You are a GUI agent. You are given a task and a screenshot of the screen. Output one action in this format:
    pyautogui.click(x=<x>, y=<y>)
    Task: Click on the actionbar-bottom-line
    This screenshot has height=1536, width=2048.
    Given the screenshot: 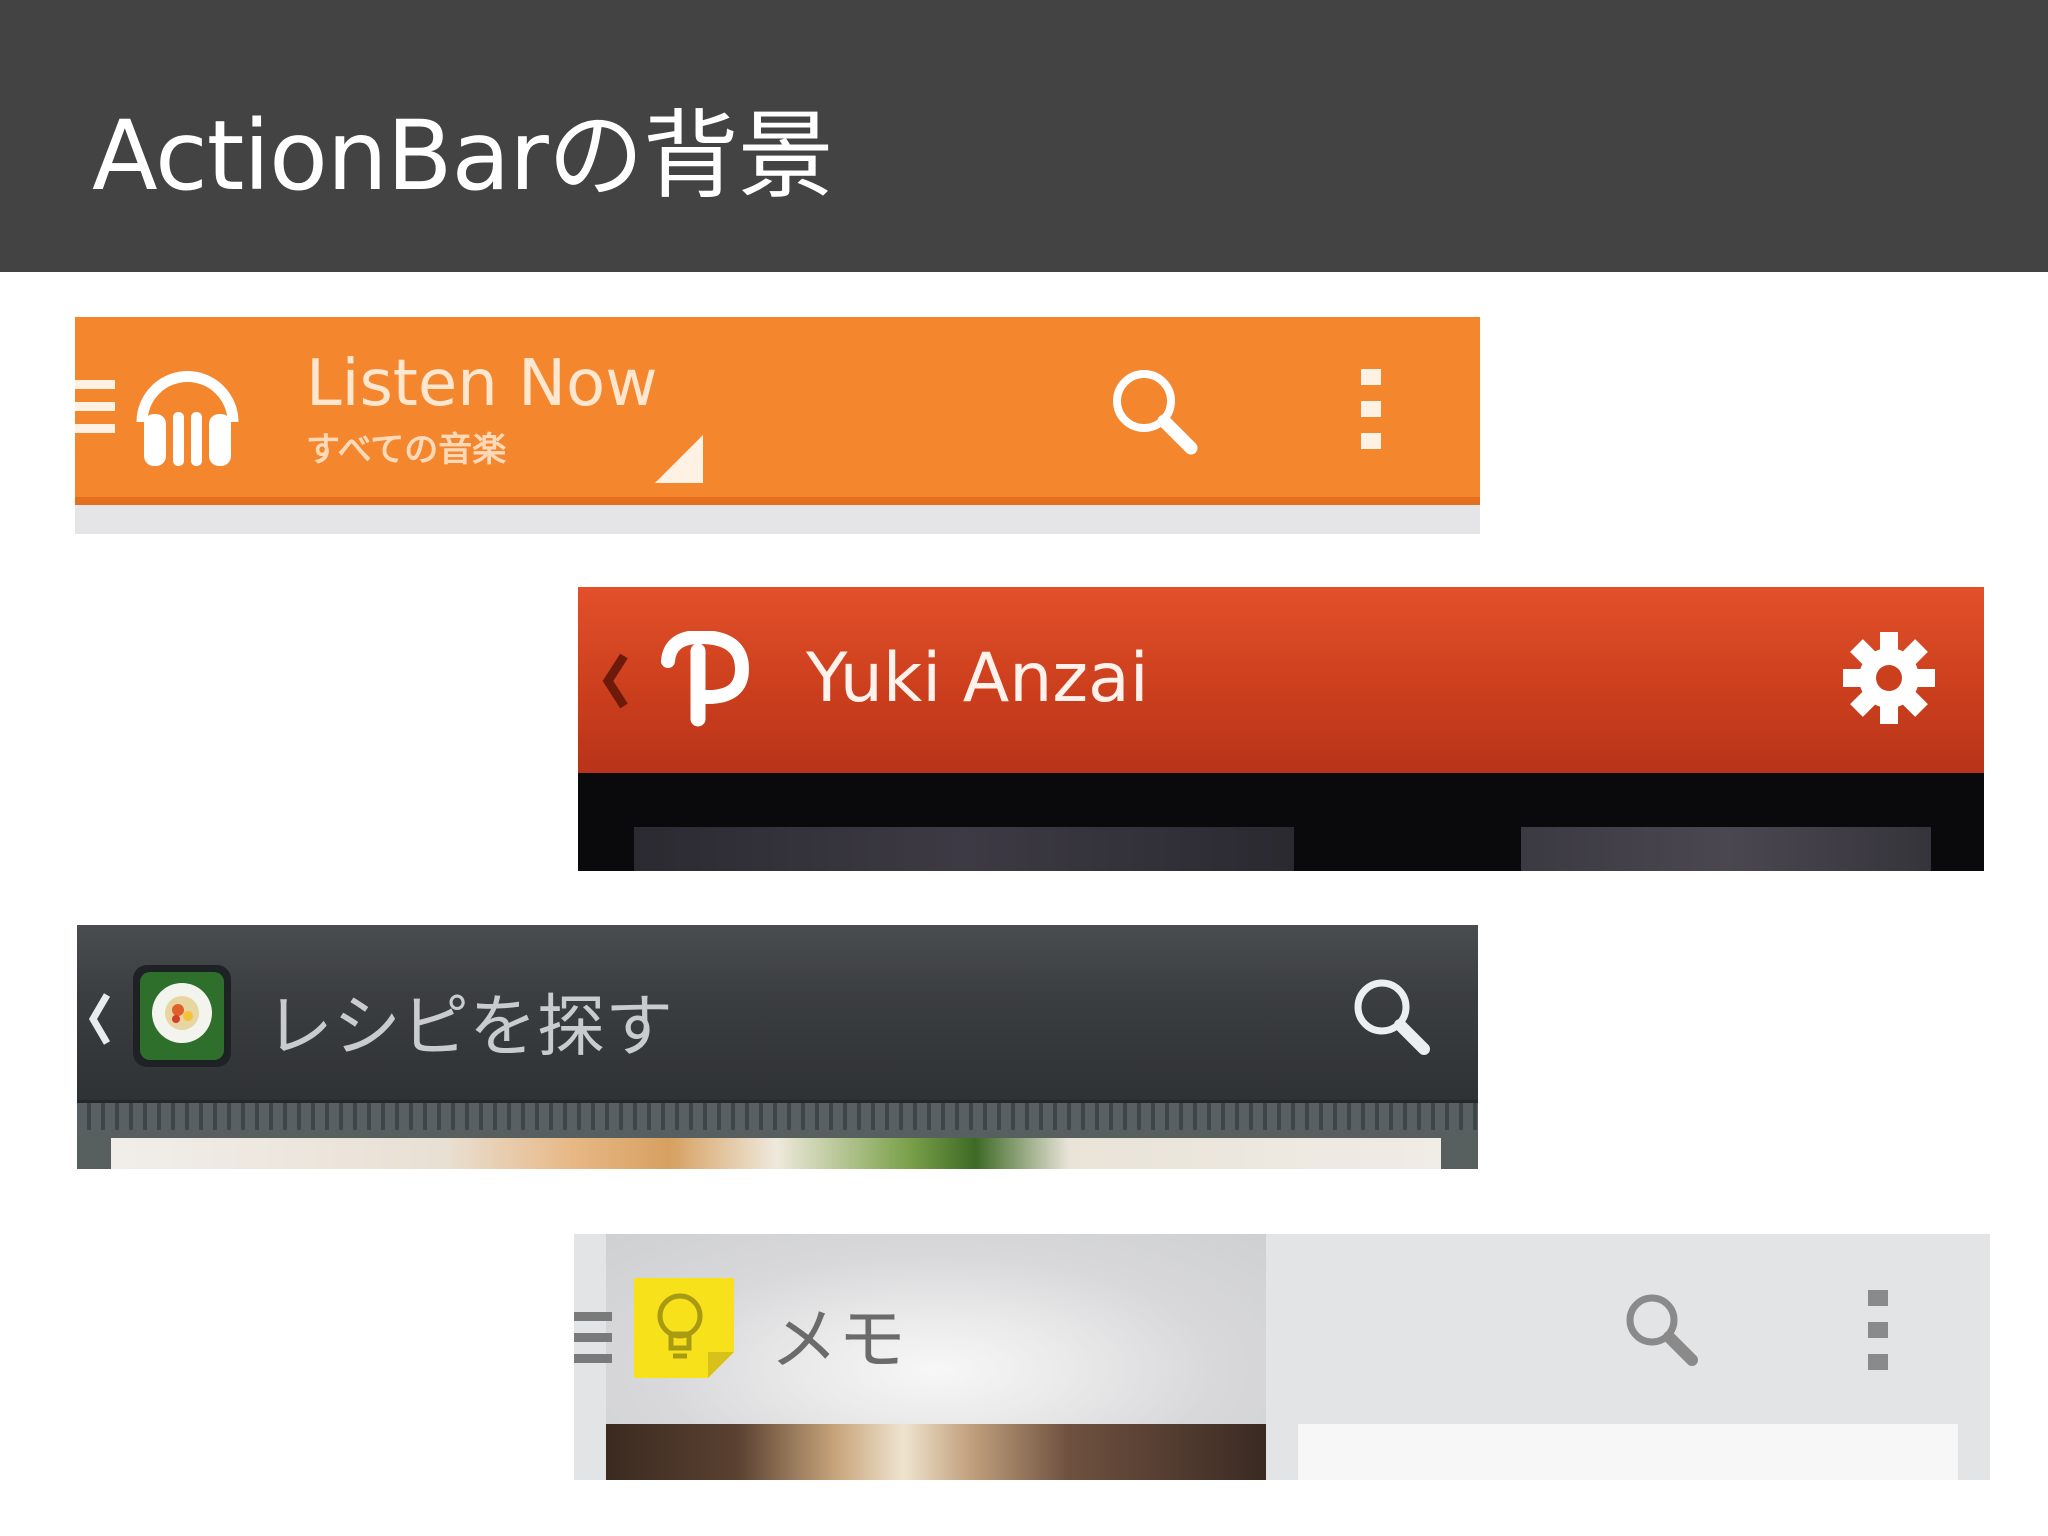 What is the action you would take?
    pyautogui.click(x=777, y=501)
    